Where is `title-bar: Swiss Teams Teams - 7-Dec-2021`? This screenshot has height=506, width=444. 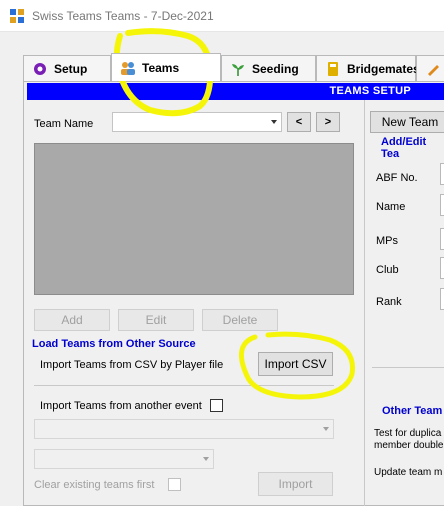 title-bar: Swiss Teams Teams - 7-Dec-2021 is located at coordinates (222, 16).